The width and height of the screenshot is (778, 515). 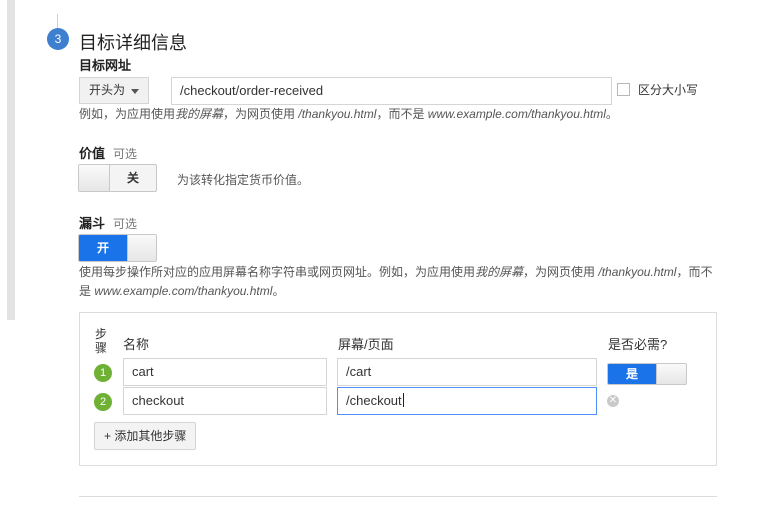 I want to click on required-toggle: 是, so click(x=647, y=374).